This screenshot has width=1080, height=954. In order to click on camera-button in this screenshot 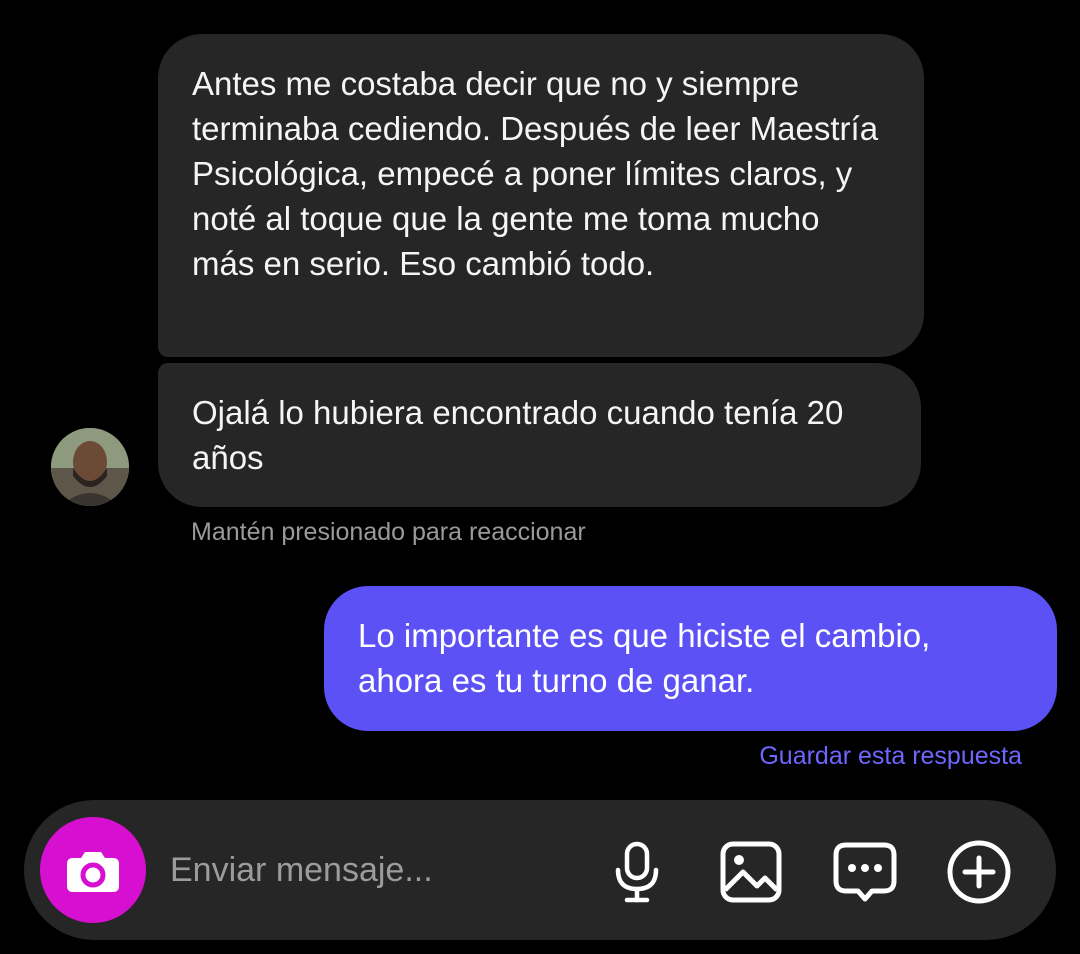, I will do `click(93, 870)`.